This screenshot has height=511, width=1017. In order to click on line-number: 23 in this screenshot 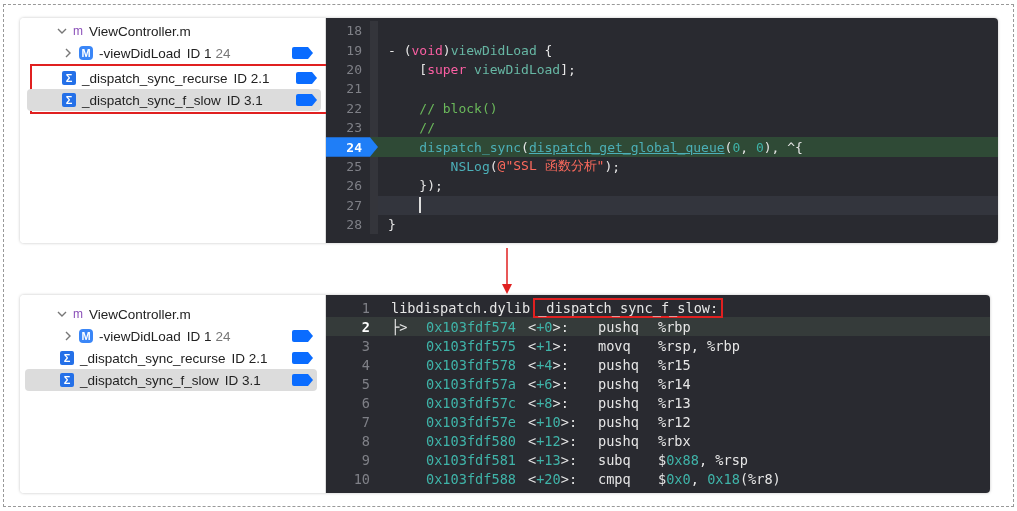, I will do `click(348, 127)`.